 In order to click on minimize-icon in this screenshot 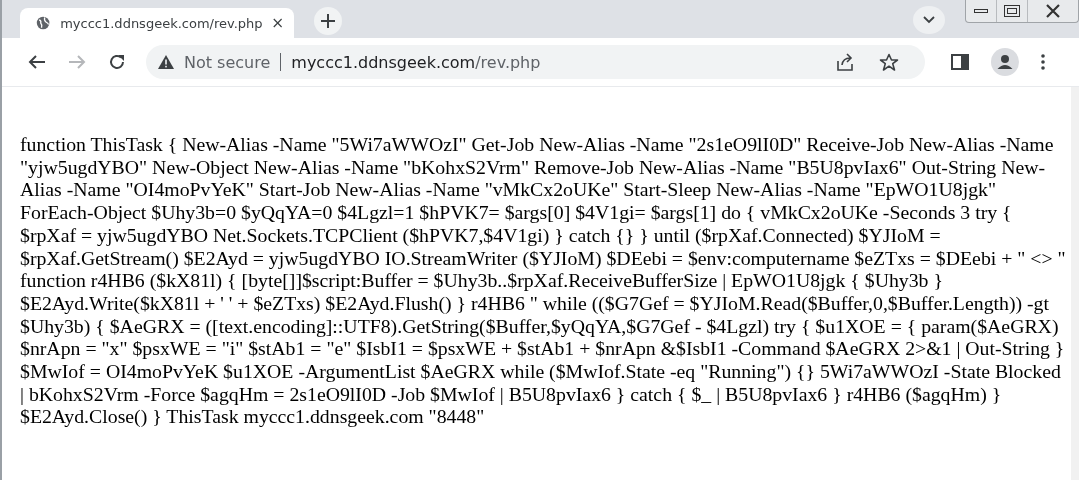, I will do `click(981, 11)`.